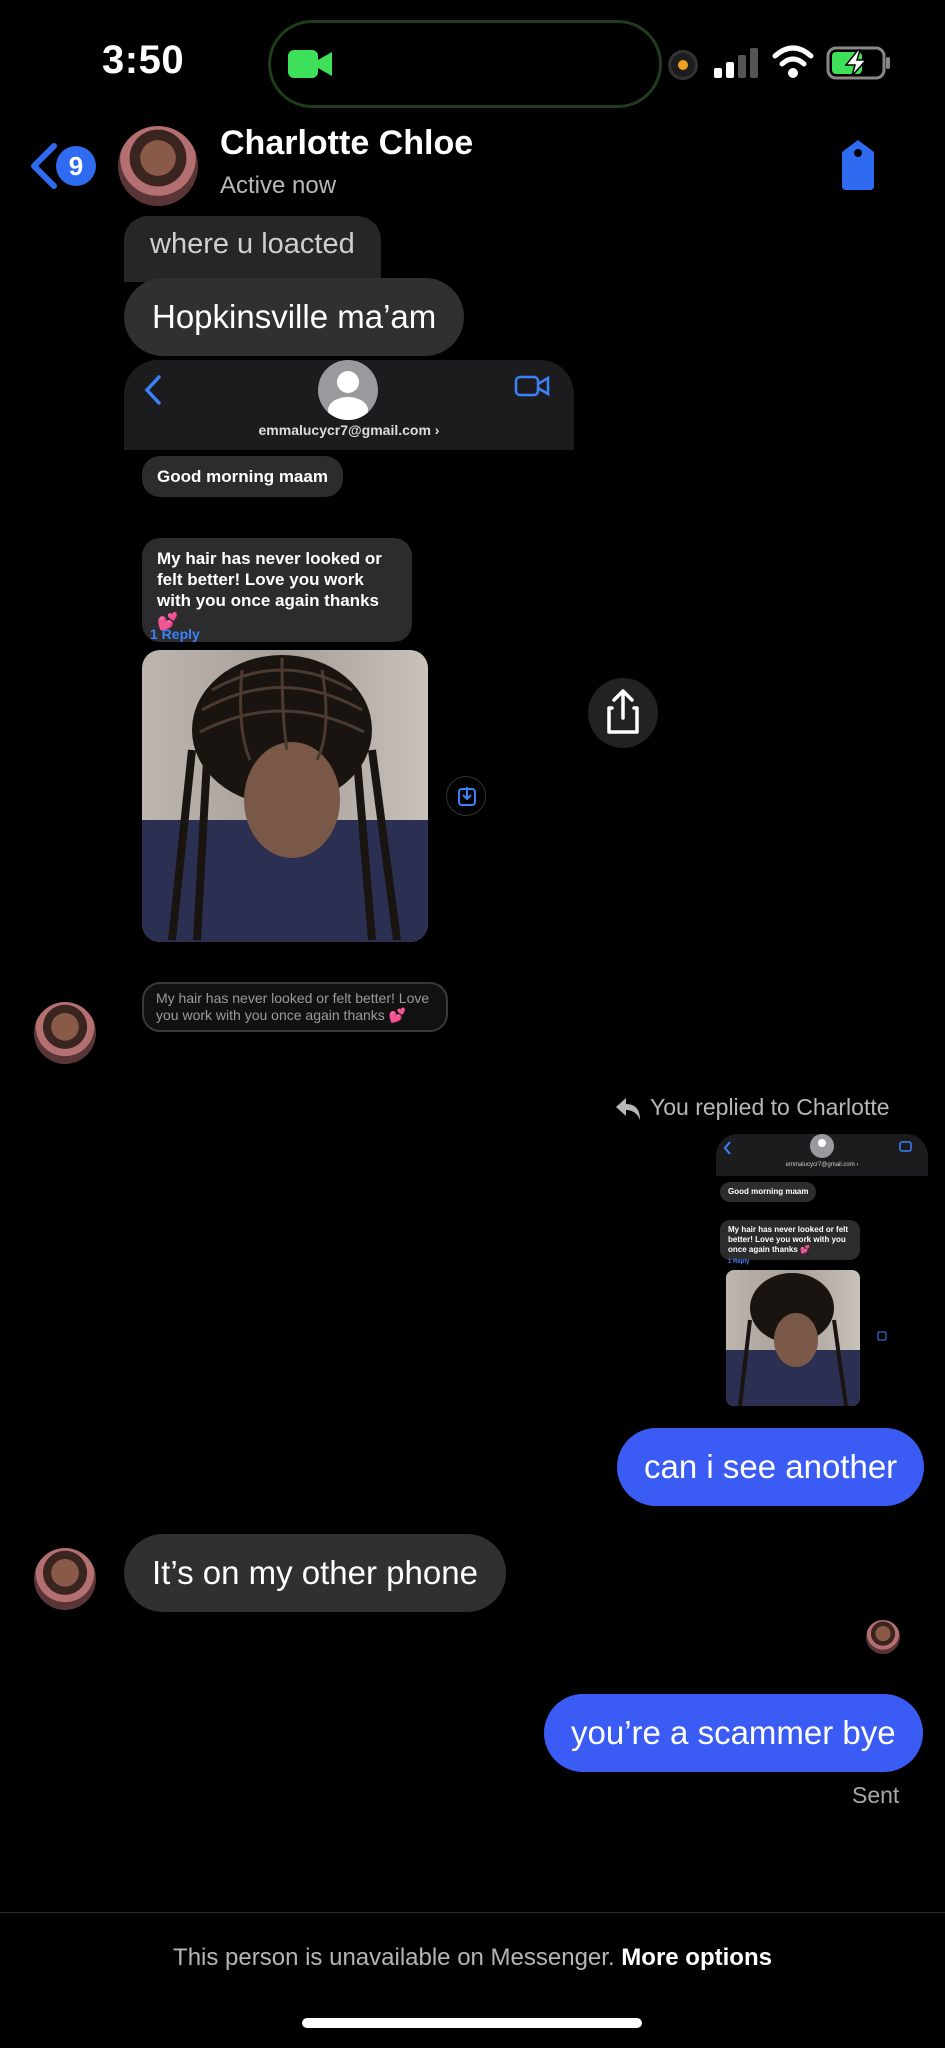 The width and height of the screenshot is (945, 2048). What do you see at coordinates (348, 390) in the screenshot?
I see `default-avatar-icon` at bounding box center [348, 390].